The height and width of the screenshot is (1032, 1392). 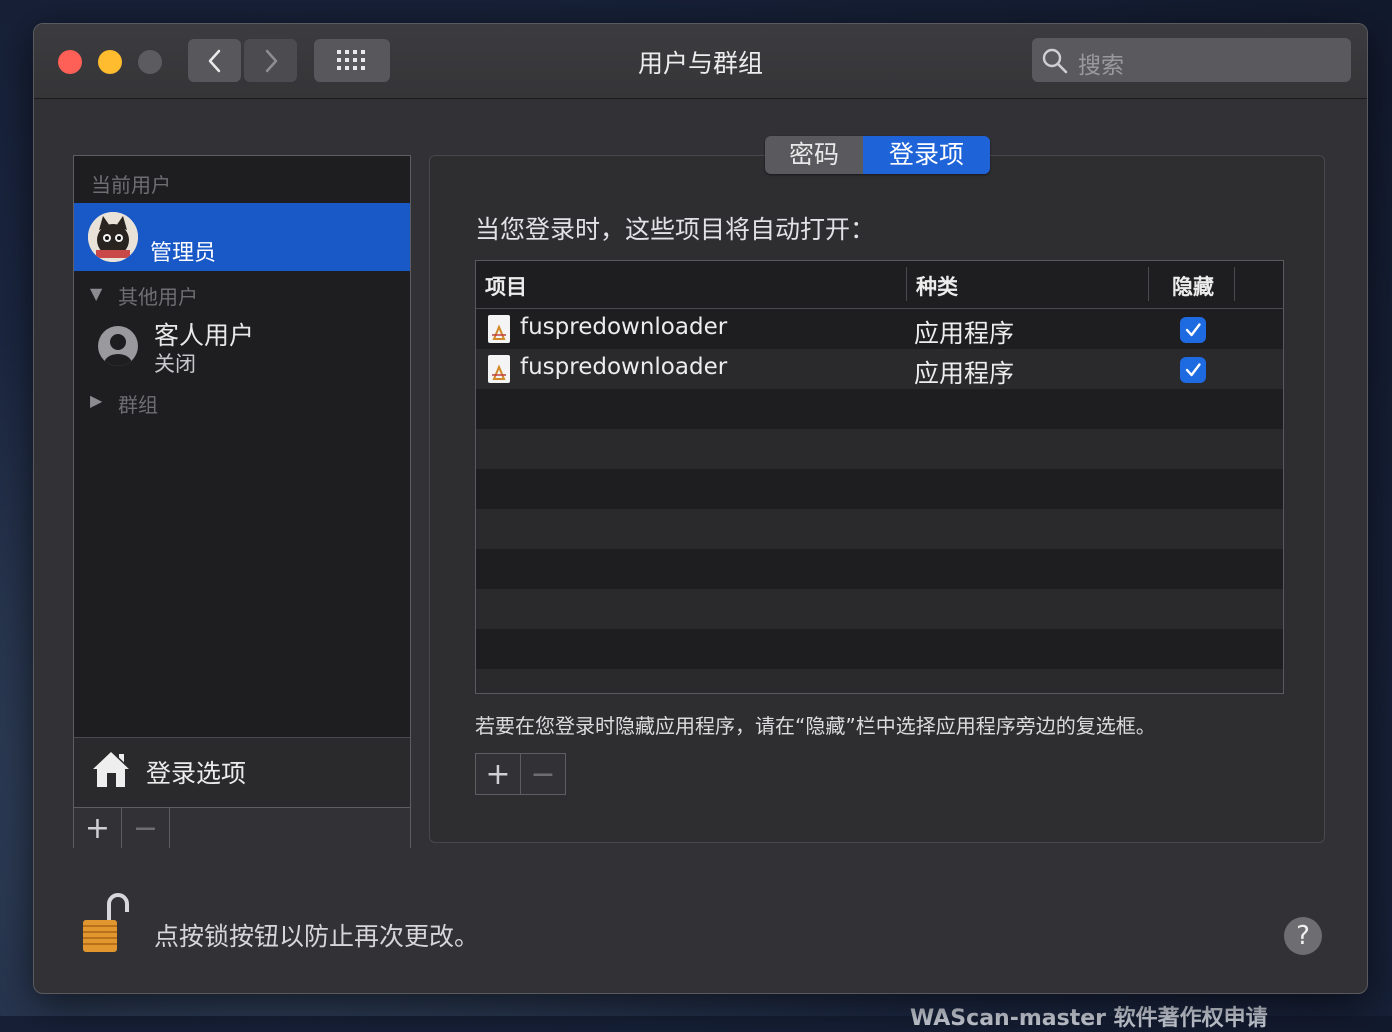 I want to click on table-header: 项目 种类 隐藏, so click(x=879, y=285).